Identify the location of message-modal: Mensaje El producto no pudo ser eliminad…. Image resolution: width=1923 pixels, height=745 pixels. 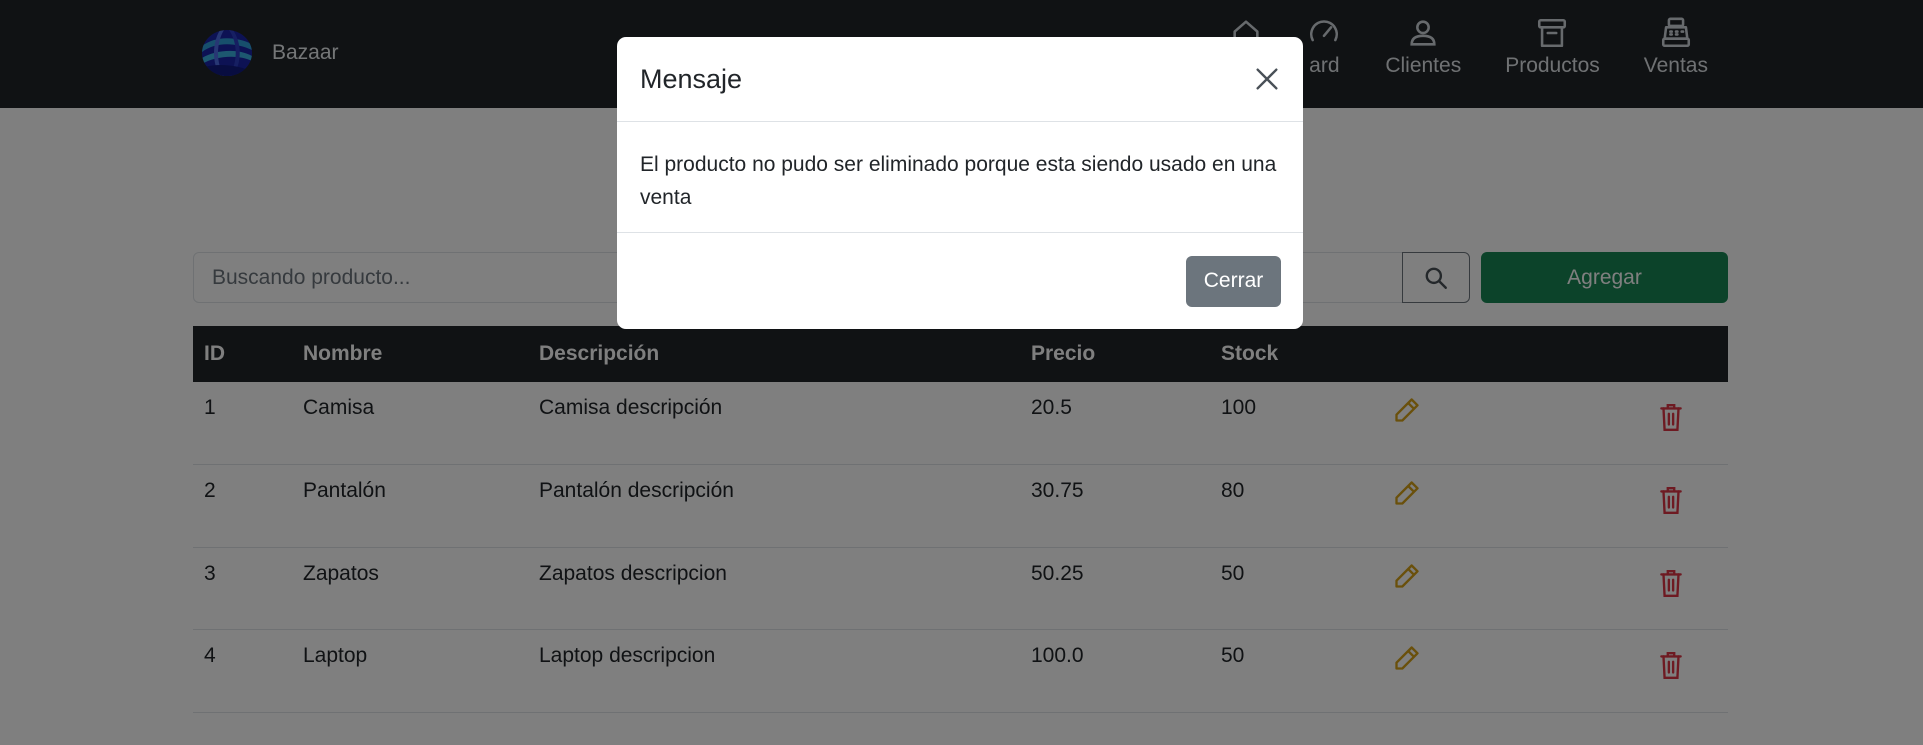
(960, 183).